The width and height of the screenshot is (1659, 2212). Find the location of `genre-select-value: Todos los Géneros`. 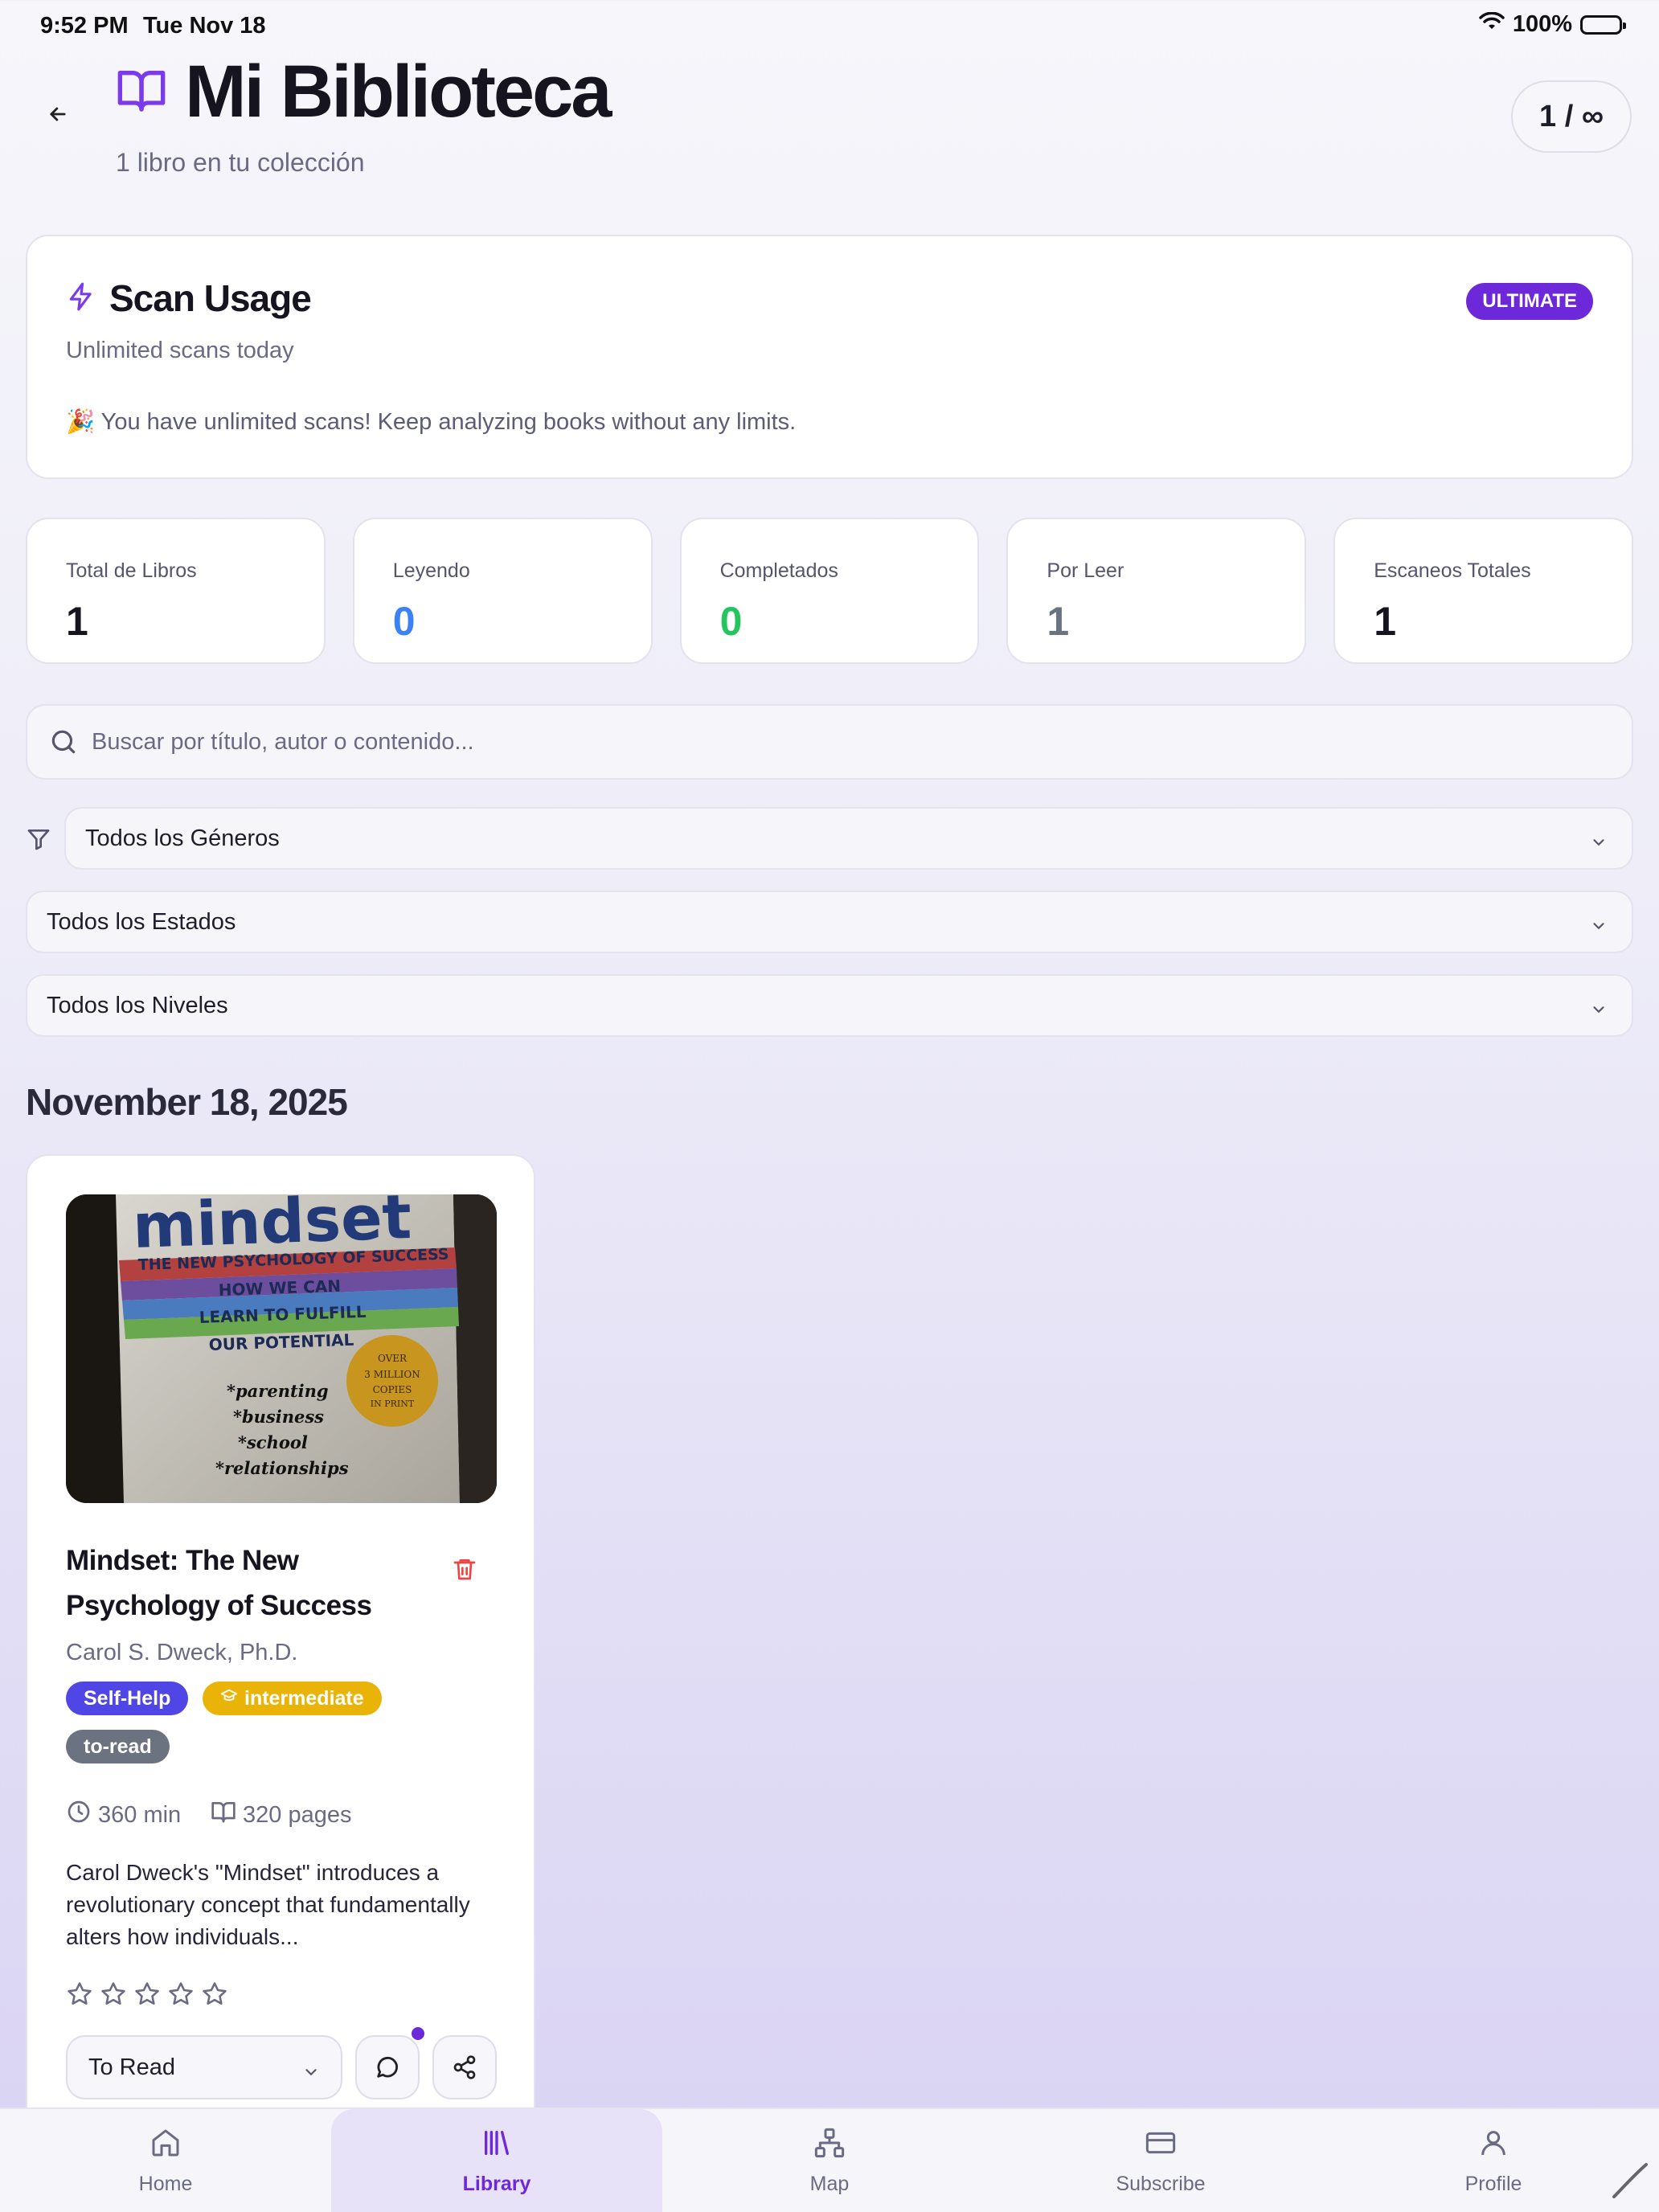

genre-select-value: Todos los Géneros is located at coordinates (182, 838).